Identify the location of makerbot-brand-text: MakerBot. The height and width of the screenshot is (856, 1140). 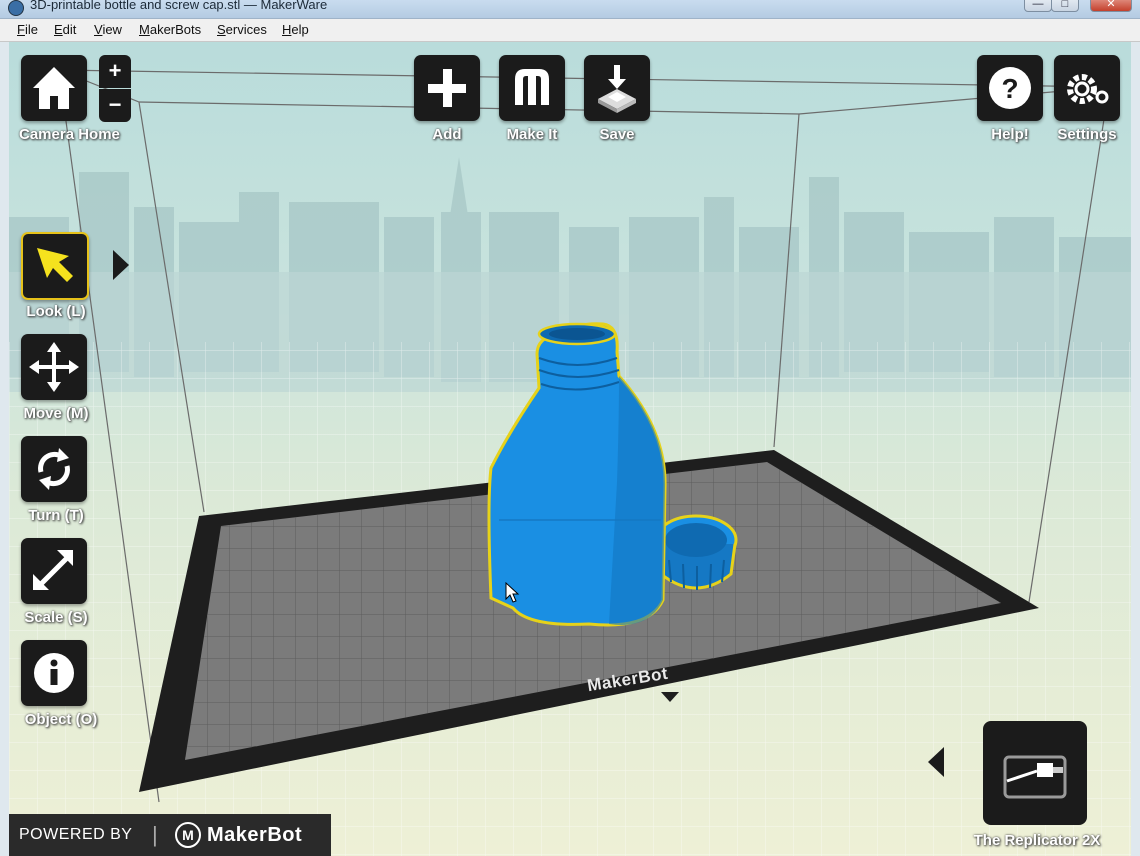
(255, 835).